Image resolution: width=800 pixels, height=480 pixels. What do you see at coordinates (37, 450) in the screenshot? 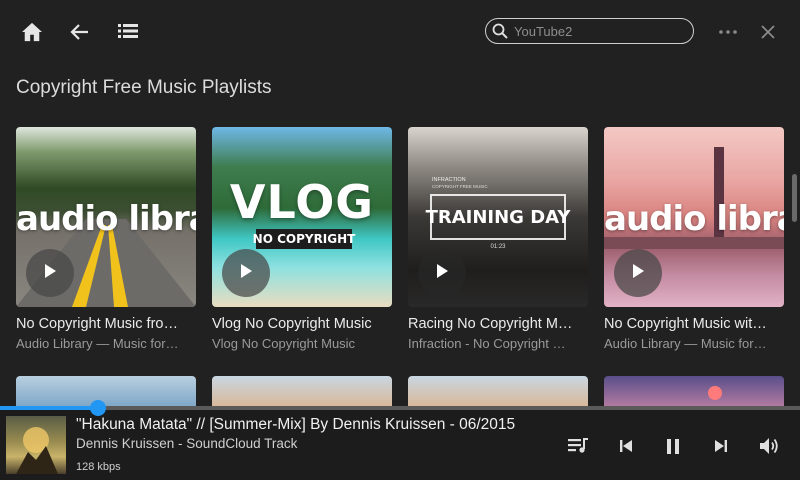
I see `album-art-graphic` at bounding box center [37, 450].